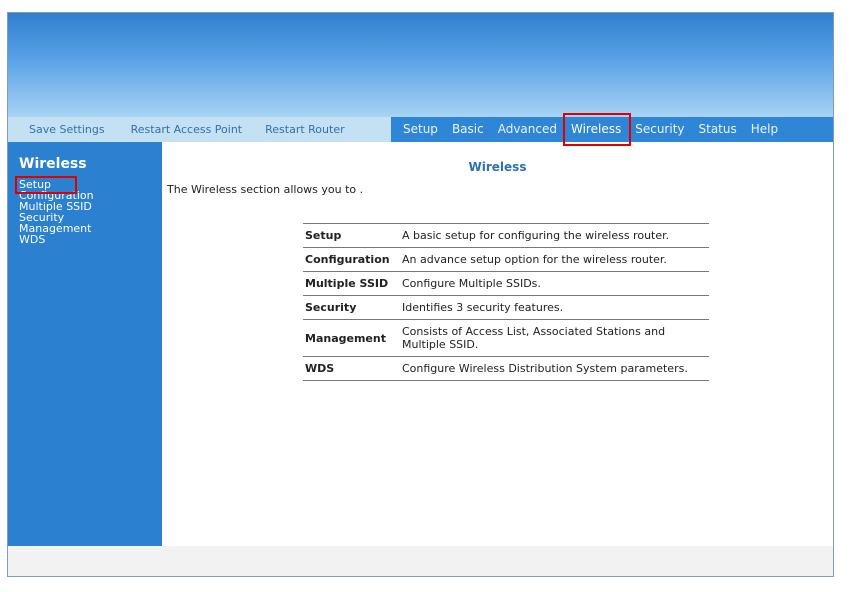 This screenshot has height=592, width=861. Describe the element at coordinates (554, 283) in the screenshot. I see `row-description: Configure Multiple SSIDs.` at that location.